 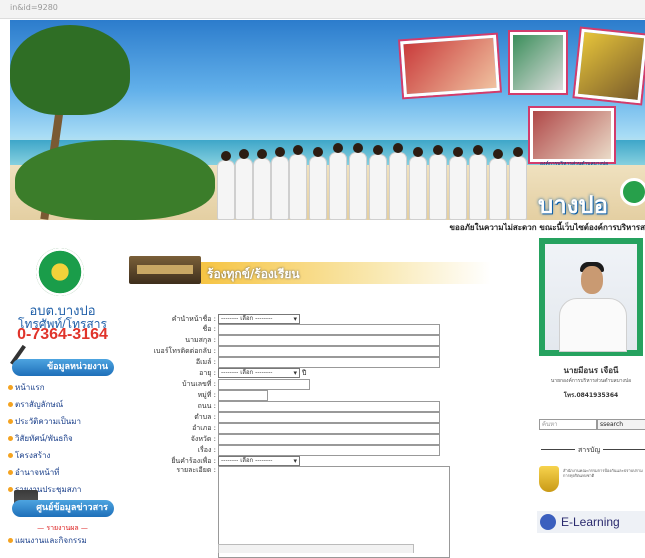 What do you see at coordinates (205, 417) in the screenshot?
I see `subdistrict-label: ตำบล :` at bounding box center [205, 417].